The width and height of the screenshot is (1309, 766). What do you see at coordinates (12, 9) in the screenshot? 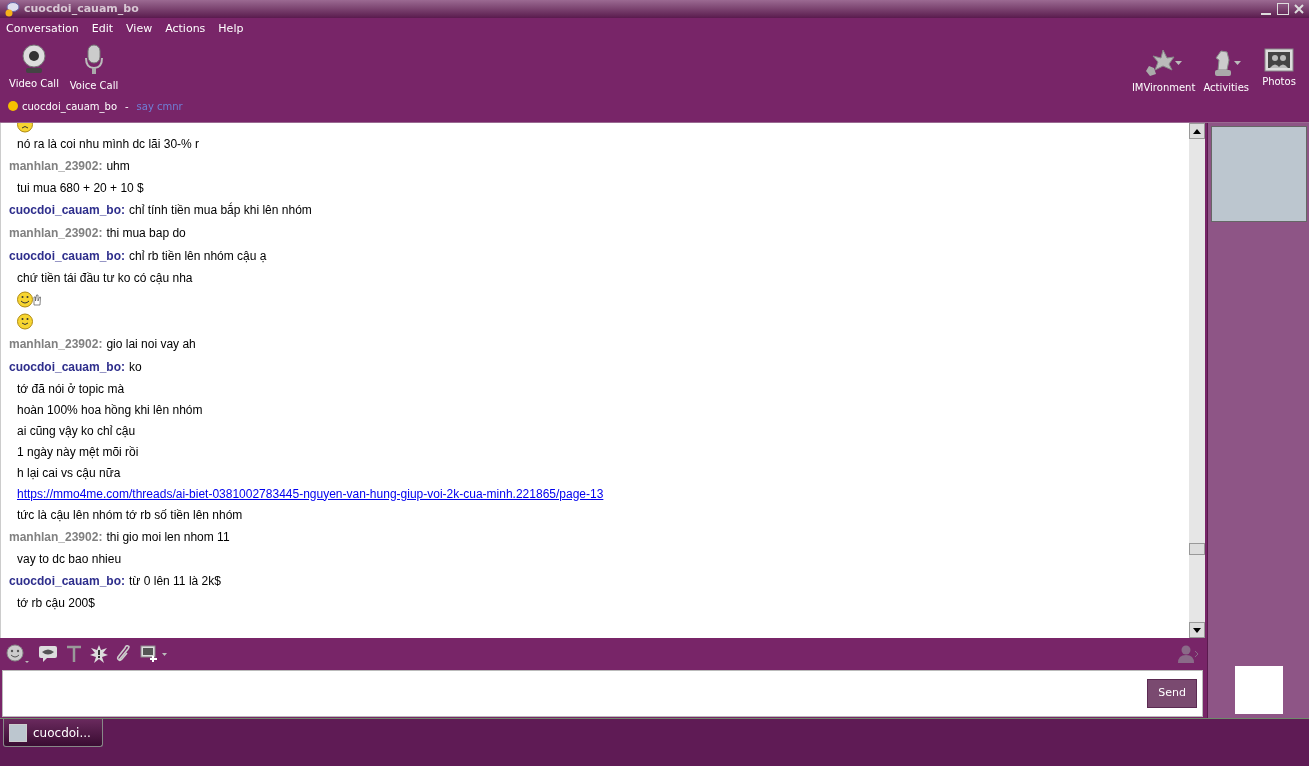
I see `chat-bubble-icon` at bounding box center [12, 9].